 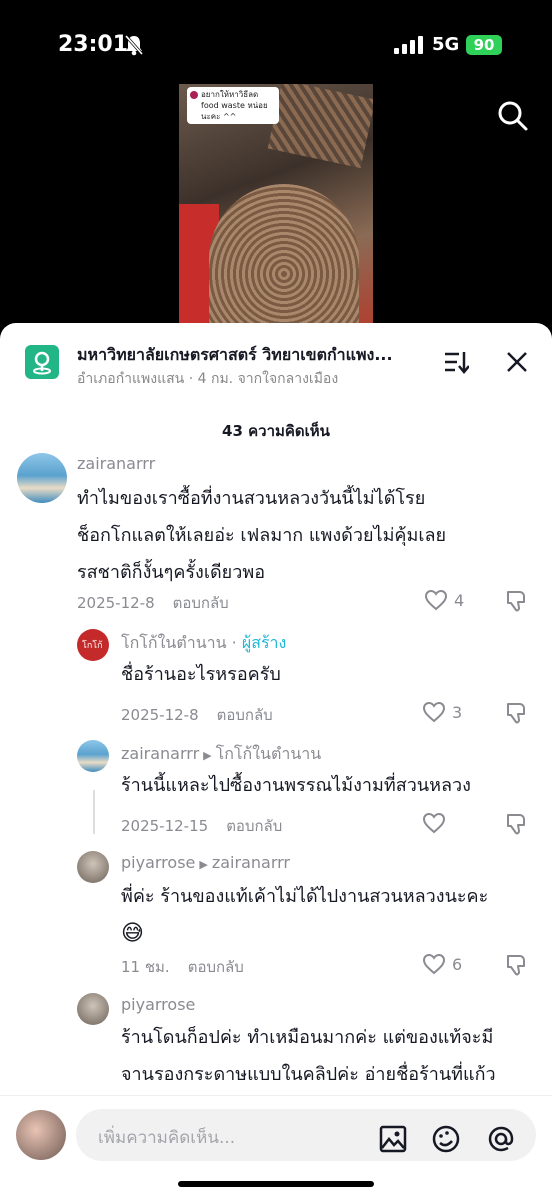 I want to click on my-avatar, so click(x=41, y=1135).